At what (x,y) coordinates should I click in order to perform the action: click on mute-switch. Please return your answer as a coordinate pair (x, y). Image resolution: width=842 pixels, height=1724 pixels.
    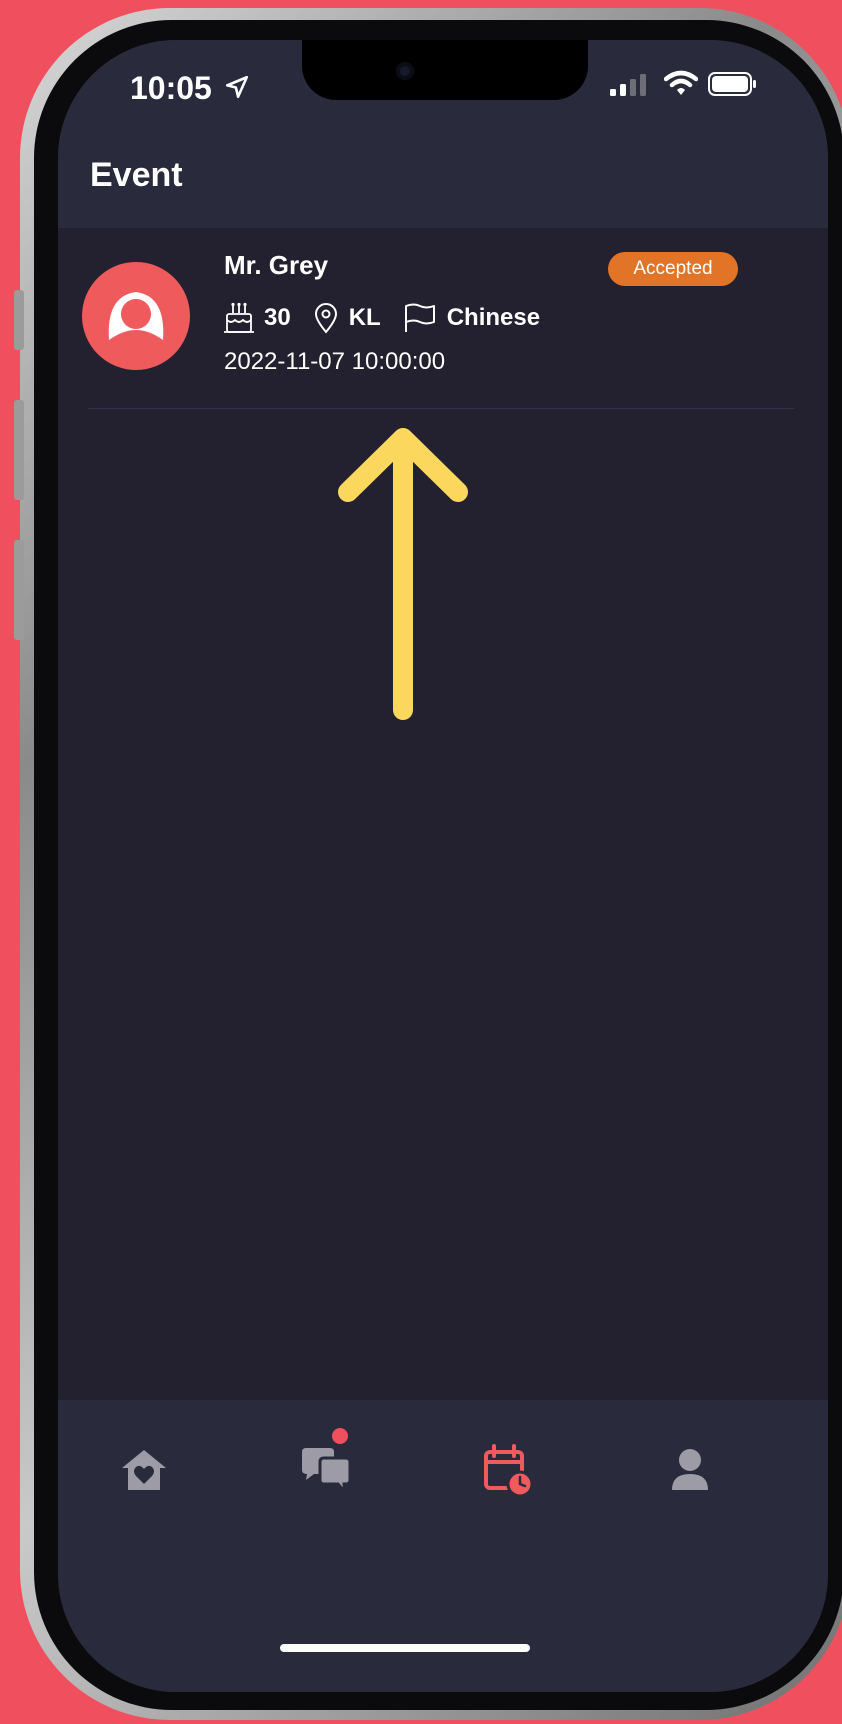
    Looking at the image, I should click on (19, 320).